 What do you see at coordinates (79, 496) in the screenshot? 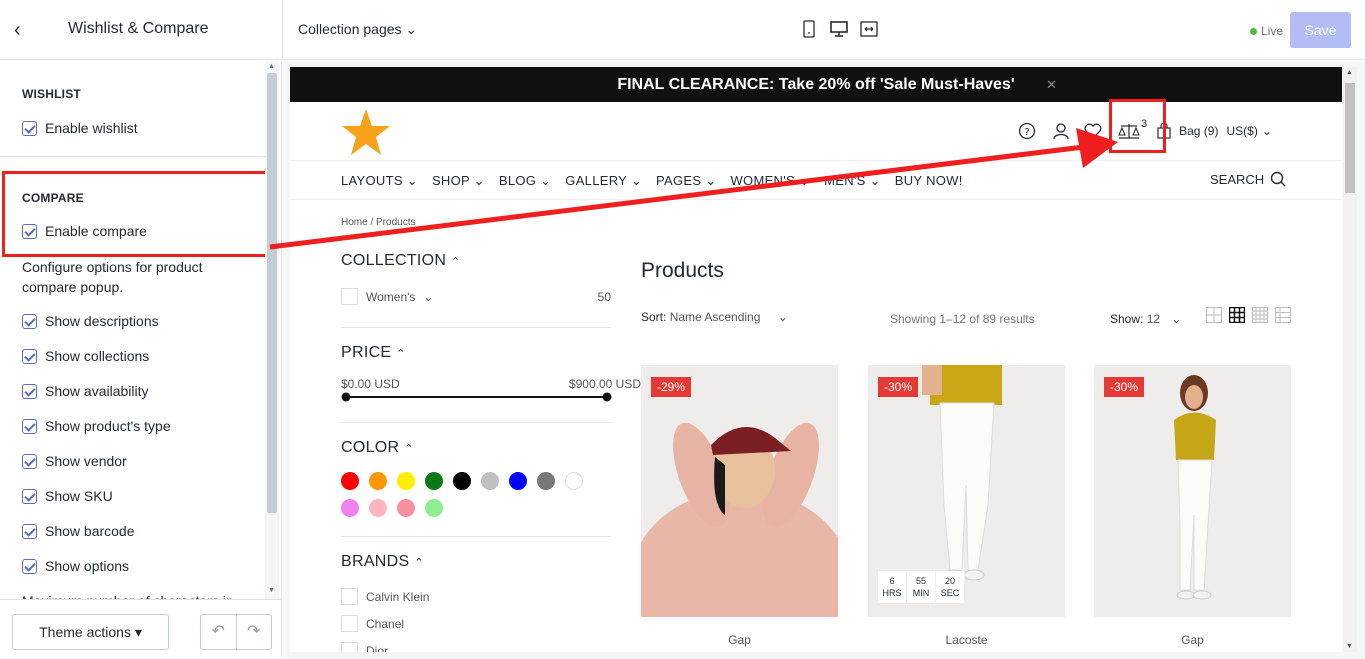
I see `option-label: Show SKU` at bounding box center [79, 496].